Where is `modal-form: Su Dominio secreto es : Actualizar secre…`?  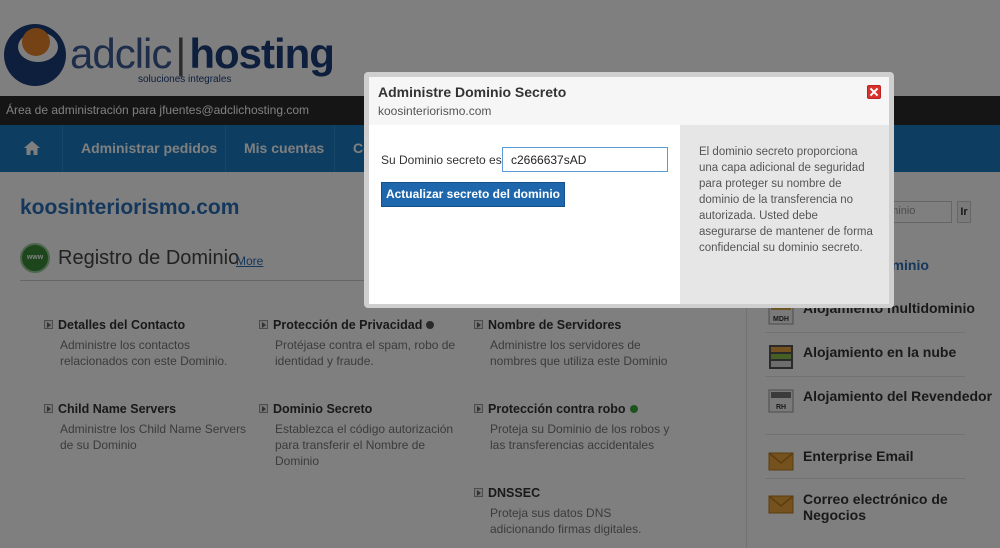
modal-form: Su Dominio secreto es : Actualizar secre… is located at coordinates (524, 214).